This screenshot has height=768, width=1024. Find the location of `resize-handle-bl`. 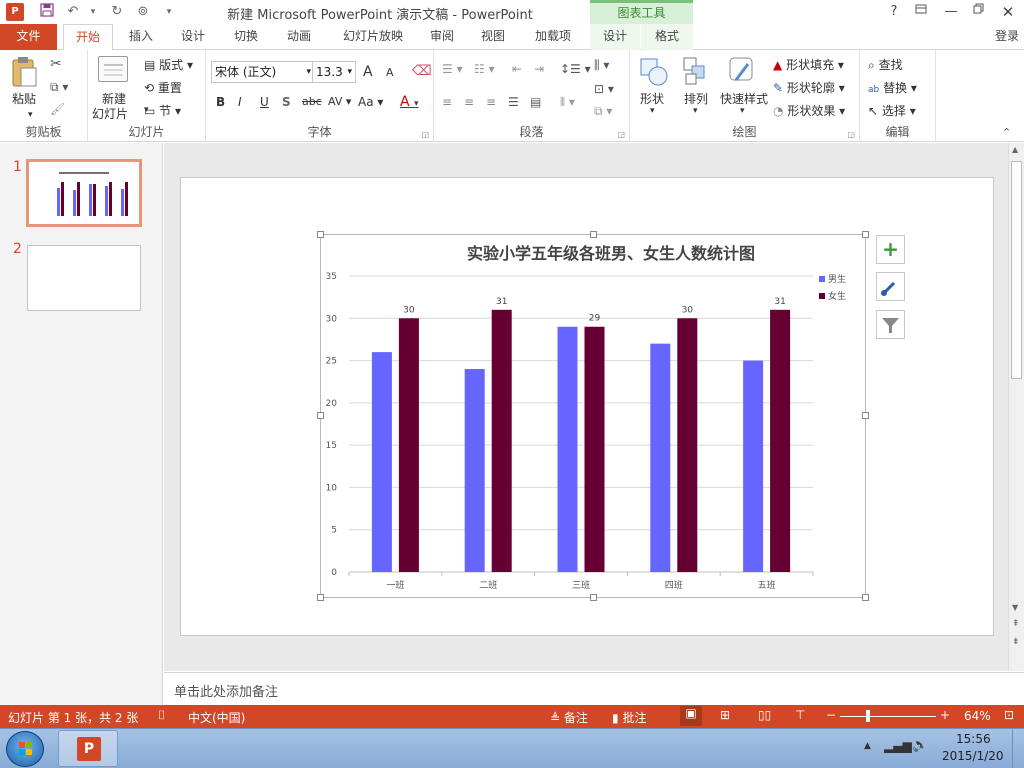

resize-handle-bl is located at coordinates (320, 597).